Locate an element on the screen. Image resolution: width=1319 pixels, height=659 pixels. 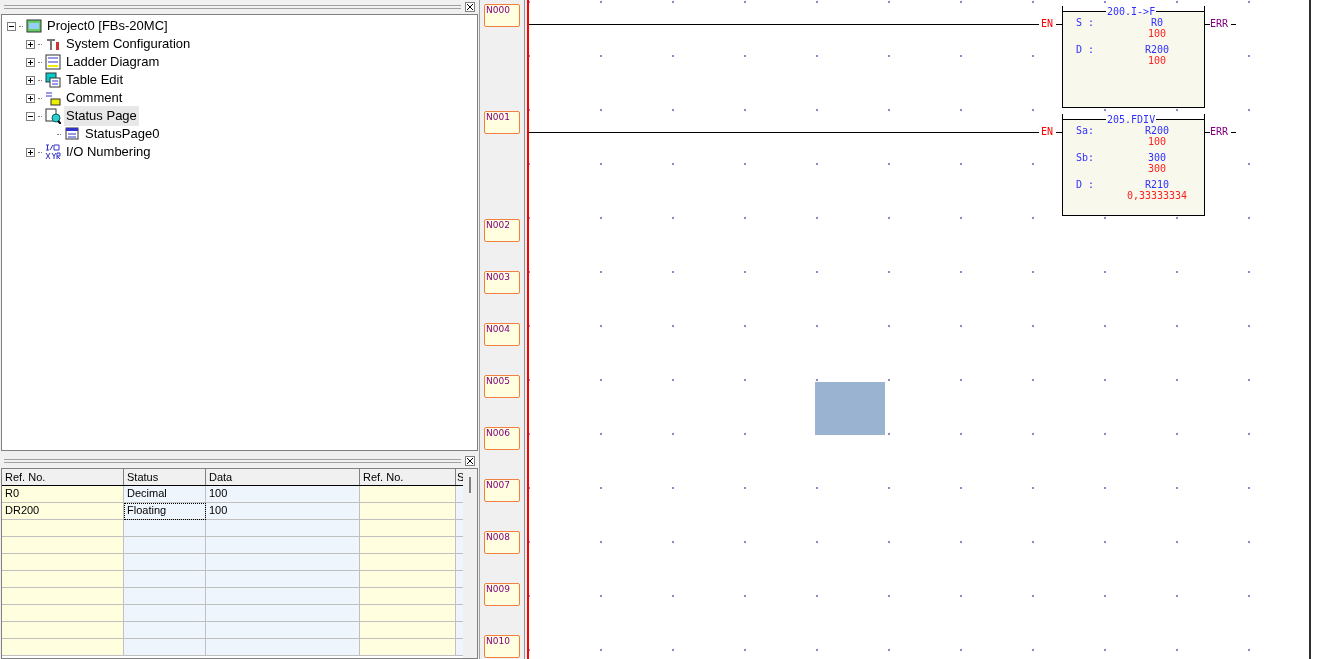
network-label: N002 is located at coordinates (502, 230).